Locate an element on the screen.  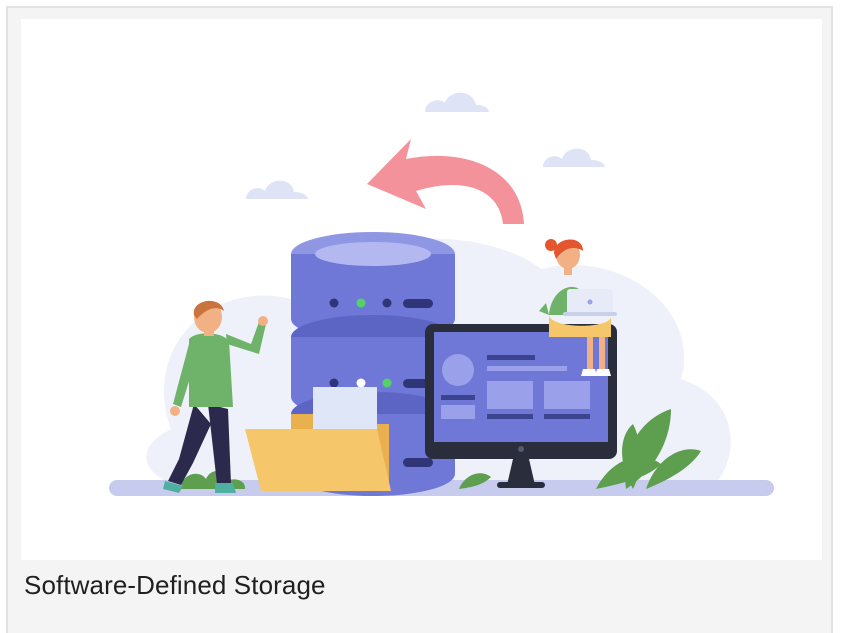
card-caption: Software-Defined Storage is located at coordinates (175, 585).